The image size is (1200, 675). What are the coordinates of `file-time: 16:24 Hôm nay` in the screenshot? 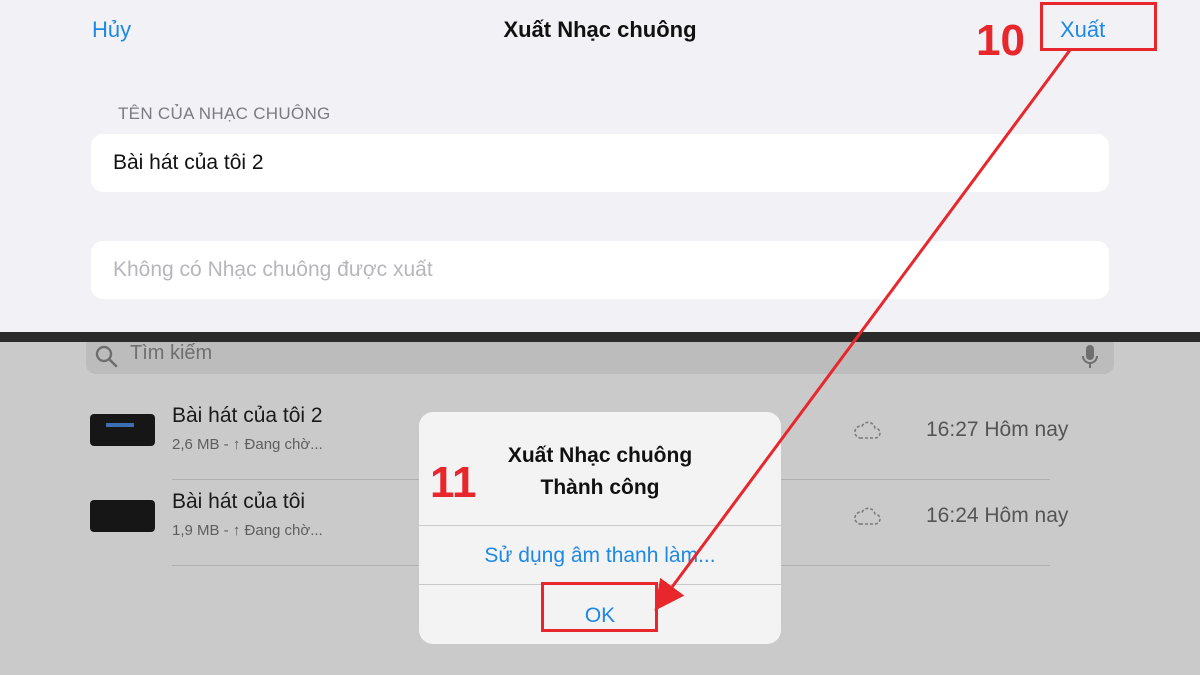 It's located at (997, 515).